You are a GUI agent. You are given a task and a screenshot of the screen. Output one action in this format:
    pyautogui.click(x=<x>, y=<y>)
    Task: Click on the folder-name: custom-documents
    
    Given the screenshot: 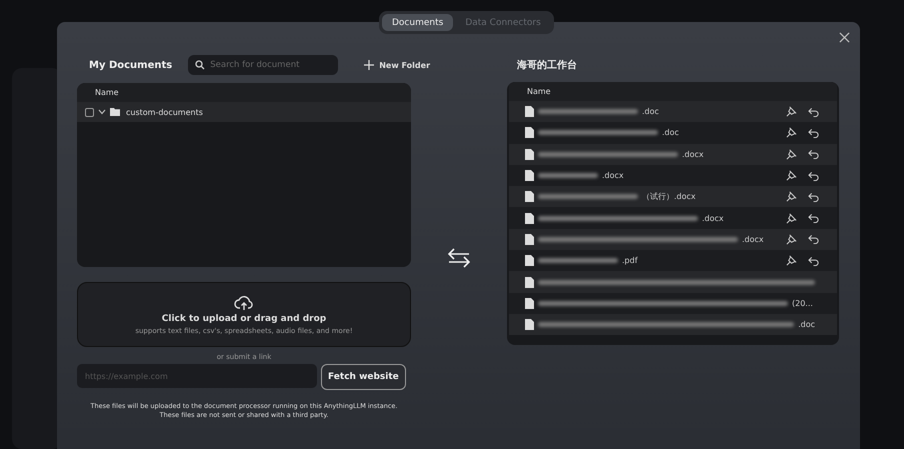 What is the action you would take?
    pyautogui.click(x=164, y=112)
    